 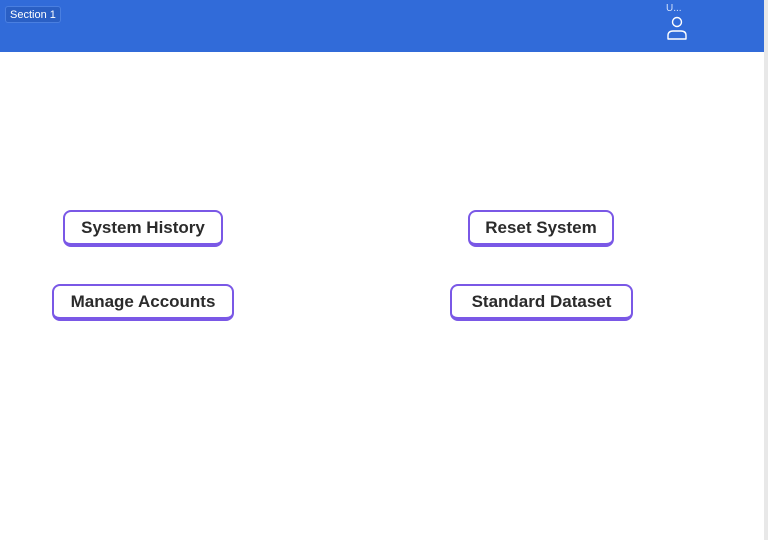 I want to click on scrollbar-track, so click(x=766, y=270).